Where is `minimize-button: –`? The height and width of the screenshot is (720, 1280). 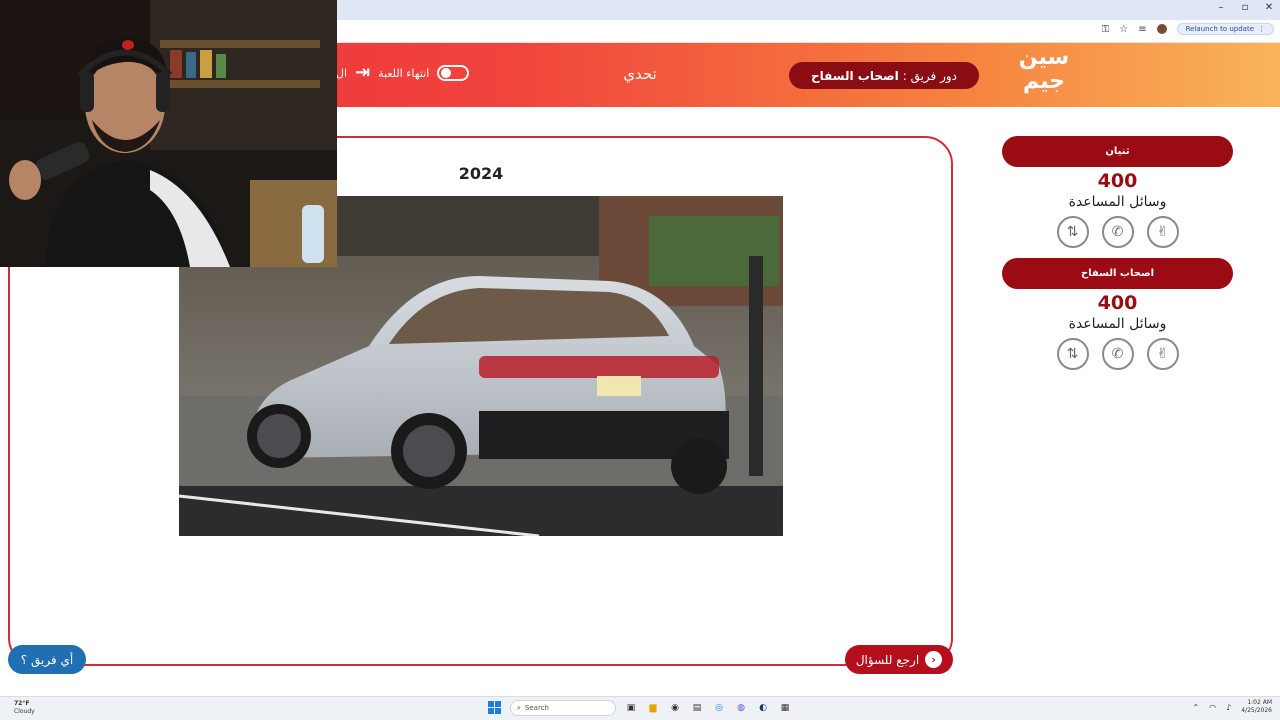 minimize-button: – is located at coordinates (1221, 7).